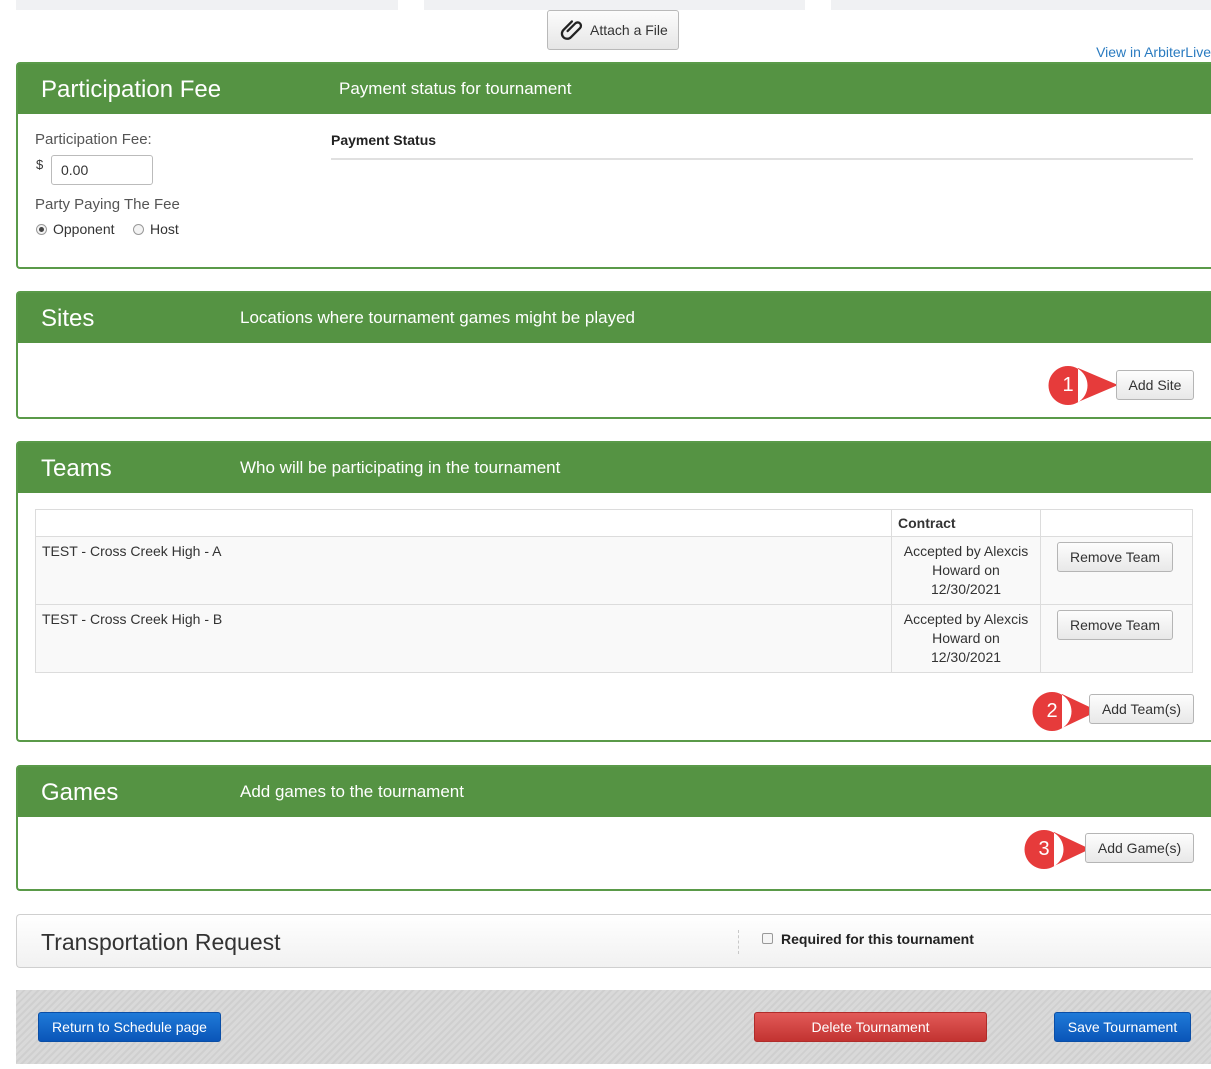  What do you see at coordinates (207, 5) in the screenshot?
I see `top-strip-left` at bounding box center [207, 5].